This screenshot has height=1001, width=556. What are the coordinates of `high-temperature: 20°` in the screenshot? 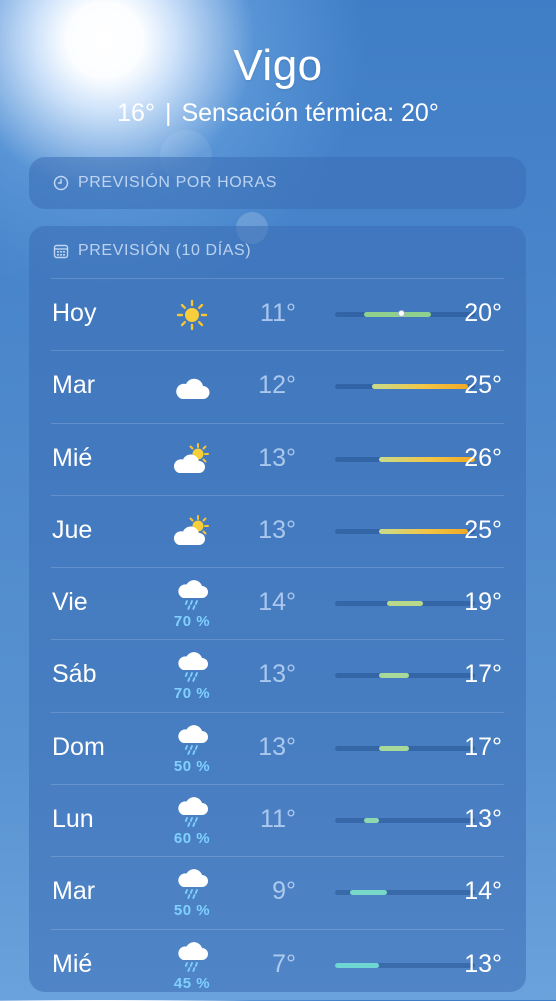 It's located at (483, 313).